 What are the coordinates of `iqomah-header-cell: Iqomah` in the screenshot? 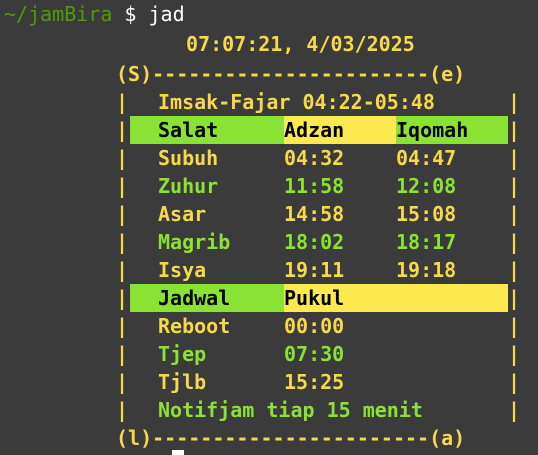 It's located at (452, 130).